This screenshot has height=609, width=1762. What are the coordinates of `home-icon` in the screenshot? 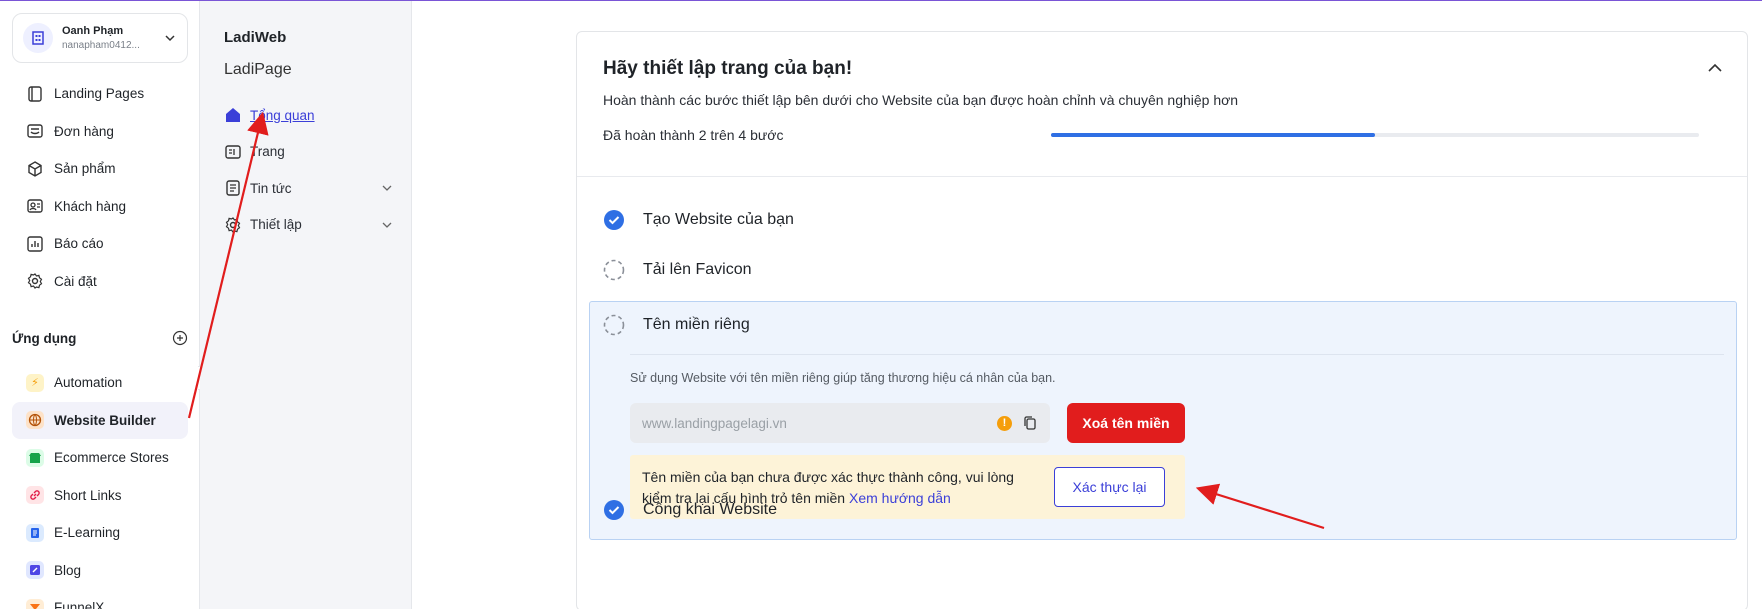 It's located at (233, 115).